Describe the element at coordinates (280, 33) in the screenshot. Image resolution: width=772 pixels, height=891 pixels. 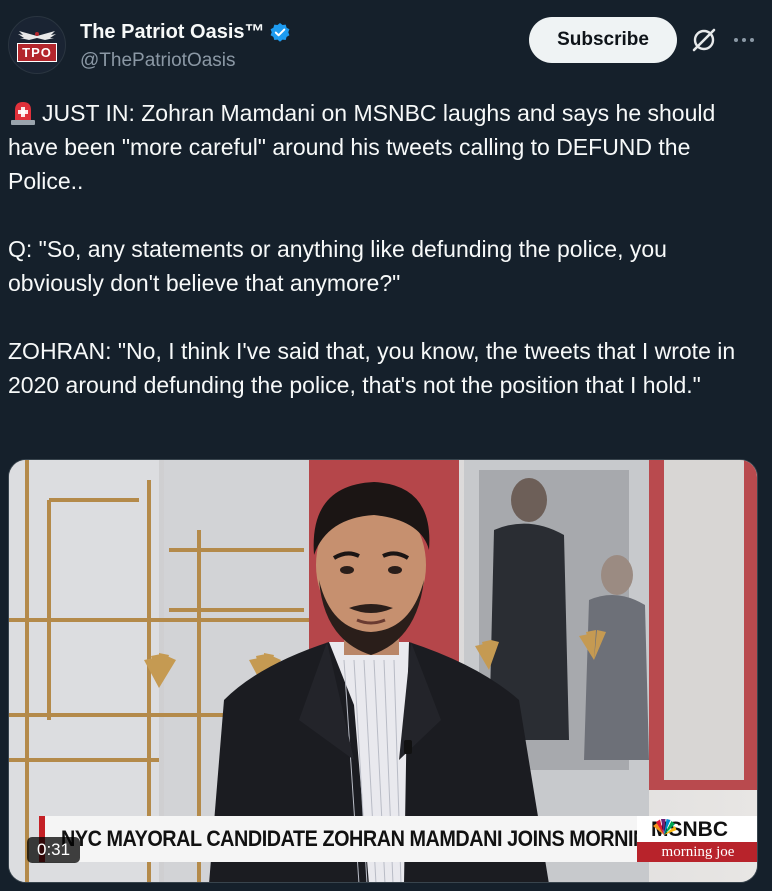
I see `verified-badge-icon` at that location.